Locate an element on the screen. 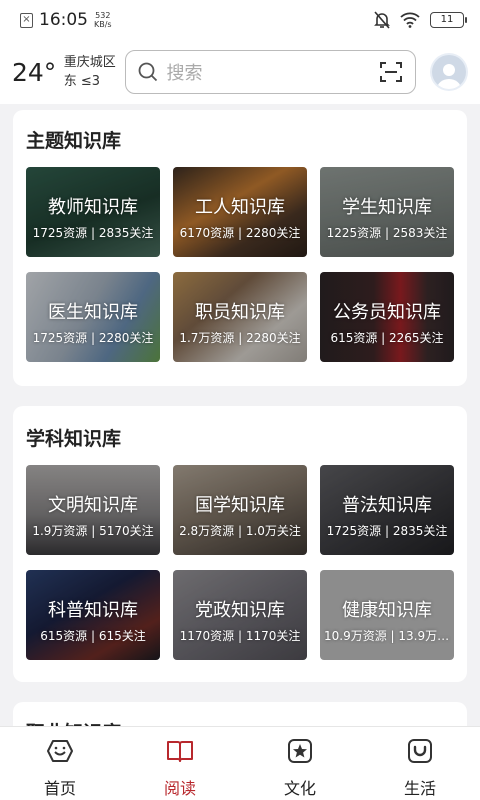 The width and height of the screenshot is (480, 800). weather-wind: 东 ≤3 is located at coordinates (82, 81).